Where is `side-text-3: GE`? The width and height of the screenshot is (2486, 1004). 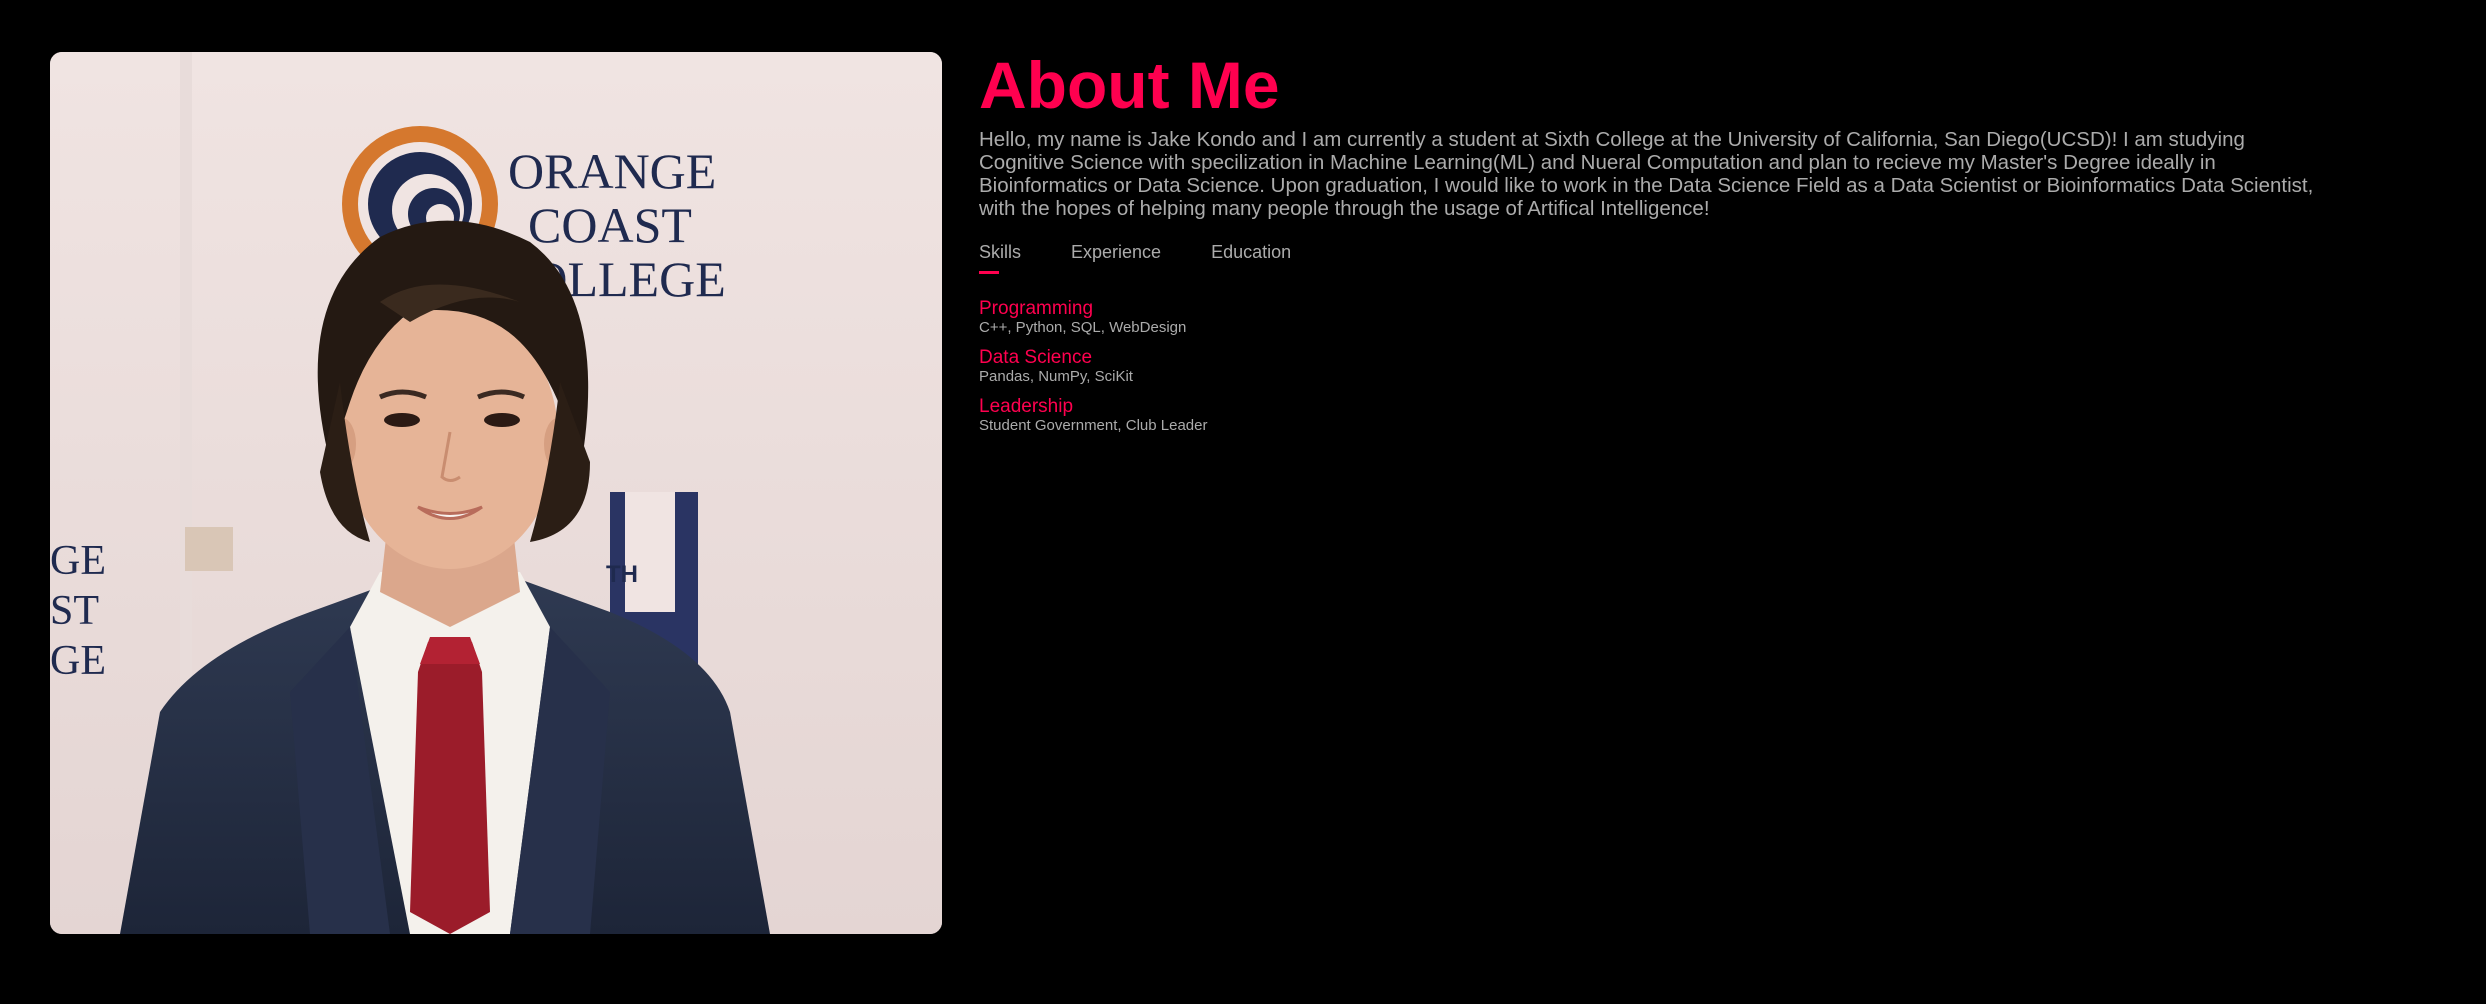
side-text-3: GE is located at coordinates (78, 661).